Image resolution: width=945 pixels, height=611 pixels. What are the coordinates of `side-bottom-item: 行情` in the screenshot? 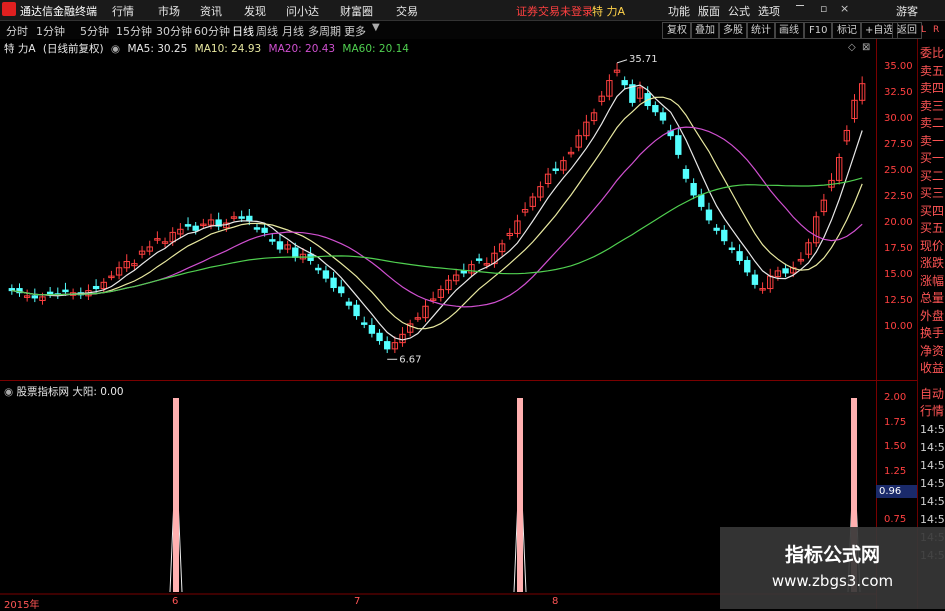 It's located at (932, 410).